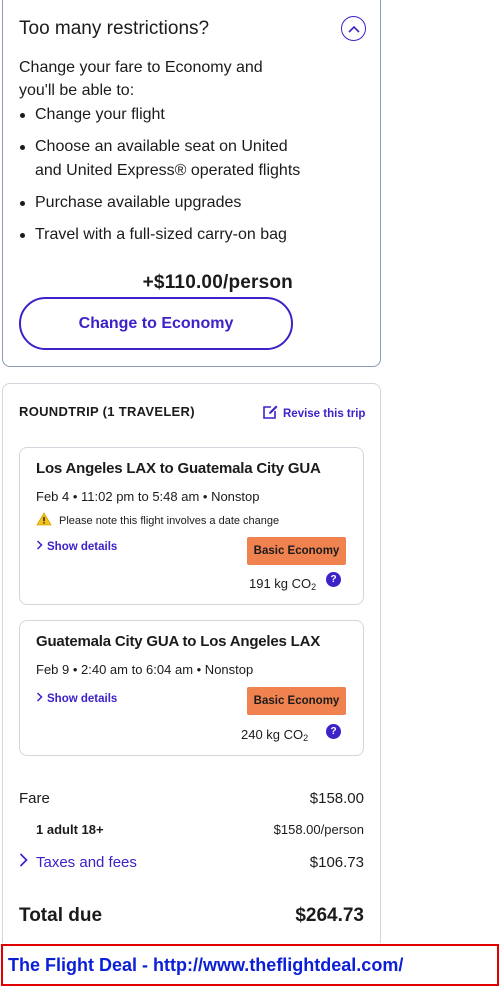 This screenshot has width=500, height=987. I want to click on total-value: $264.73, so click(329, 915).